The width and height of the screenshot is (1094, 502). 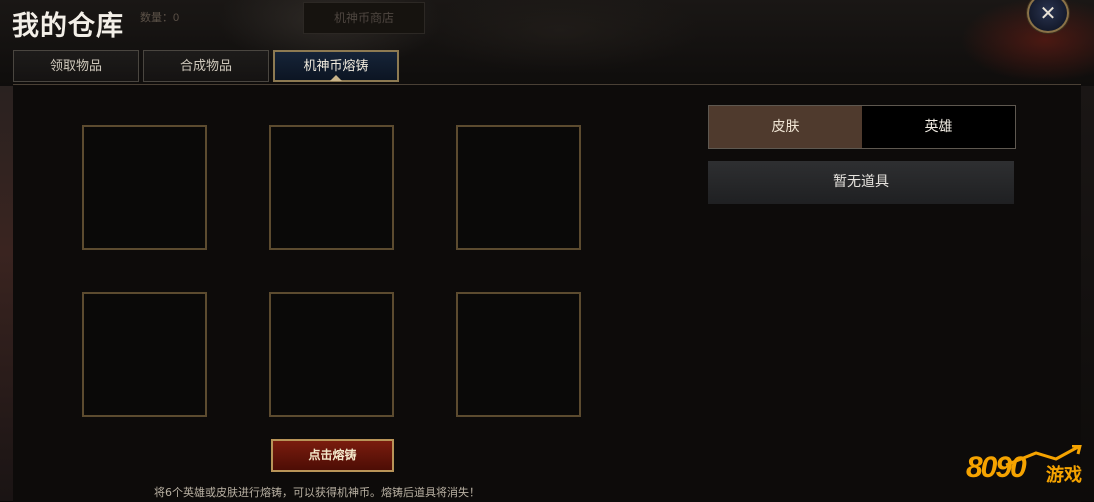 I want to click on tab-bar: 领取物品 合成物品 机神币熔铸, so click(x=208, y=66).